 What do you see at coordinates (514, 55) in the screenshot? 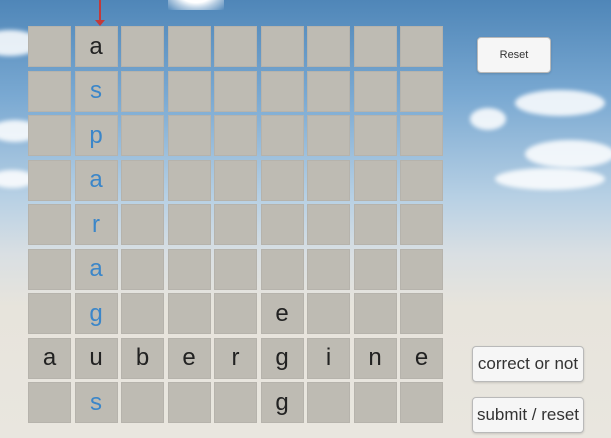
I see `reset-button: Reset` at bounding box center [514, 55].